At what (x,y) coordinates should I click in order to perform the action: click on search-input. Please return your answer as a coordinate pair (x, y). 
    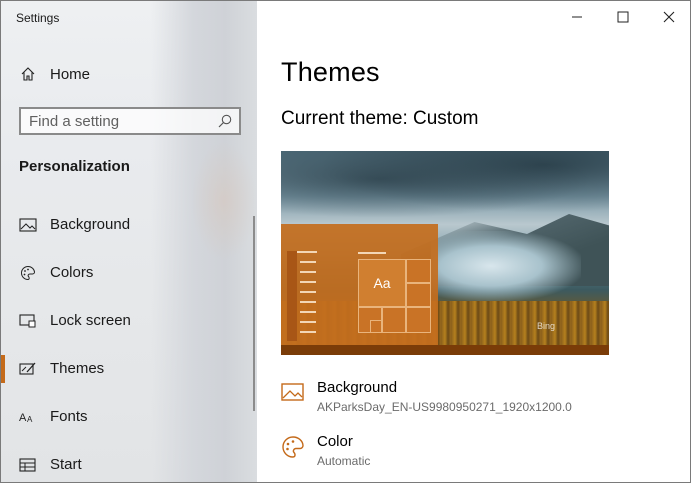
    Looking at the image, I should click on (119, 121).